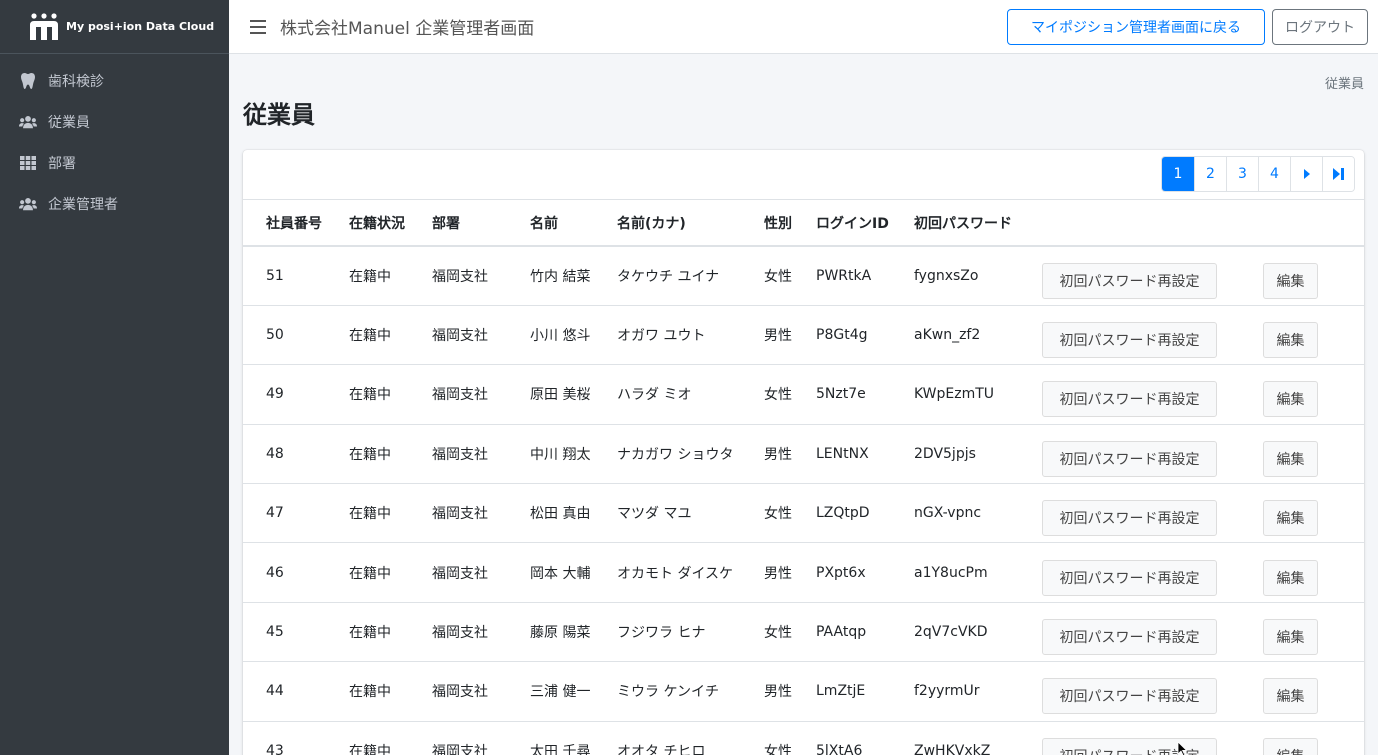 The width and height of the screenshot is (1378, 755). Describe the element at coordinates (978, 223) in the screenshot. I see `col-header-initial-password: 初回パスワード` at that location.